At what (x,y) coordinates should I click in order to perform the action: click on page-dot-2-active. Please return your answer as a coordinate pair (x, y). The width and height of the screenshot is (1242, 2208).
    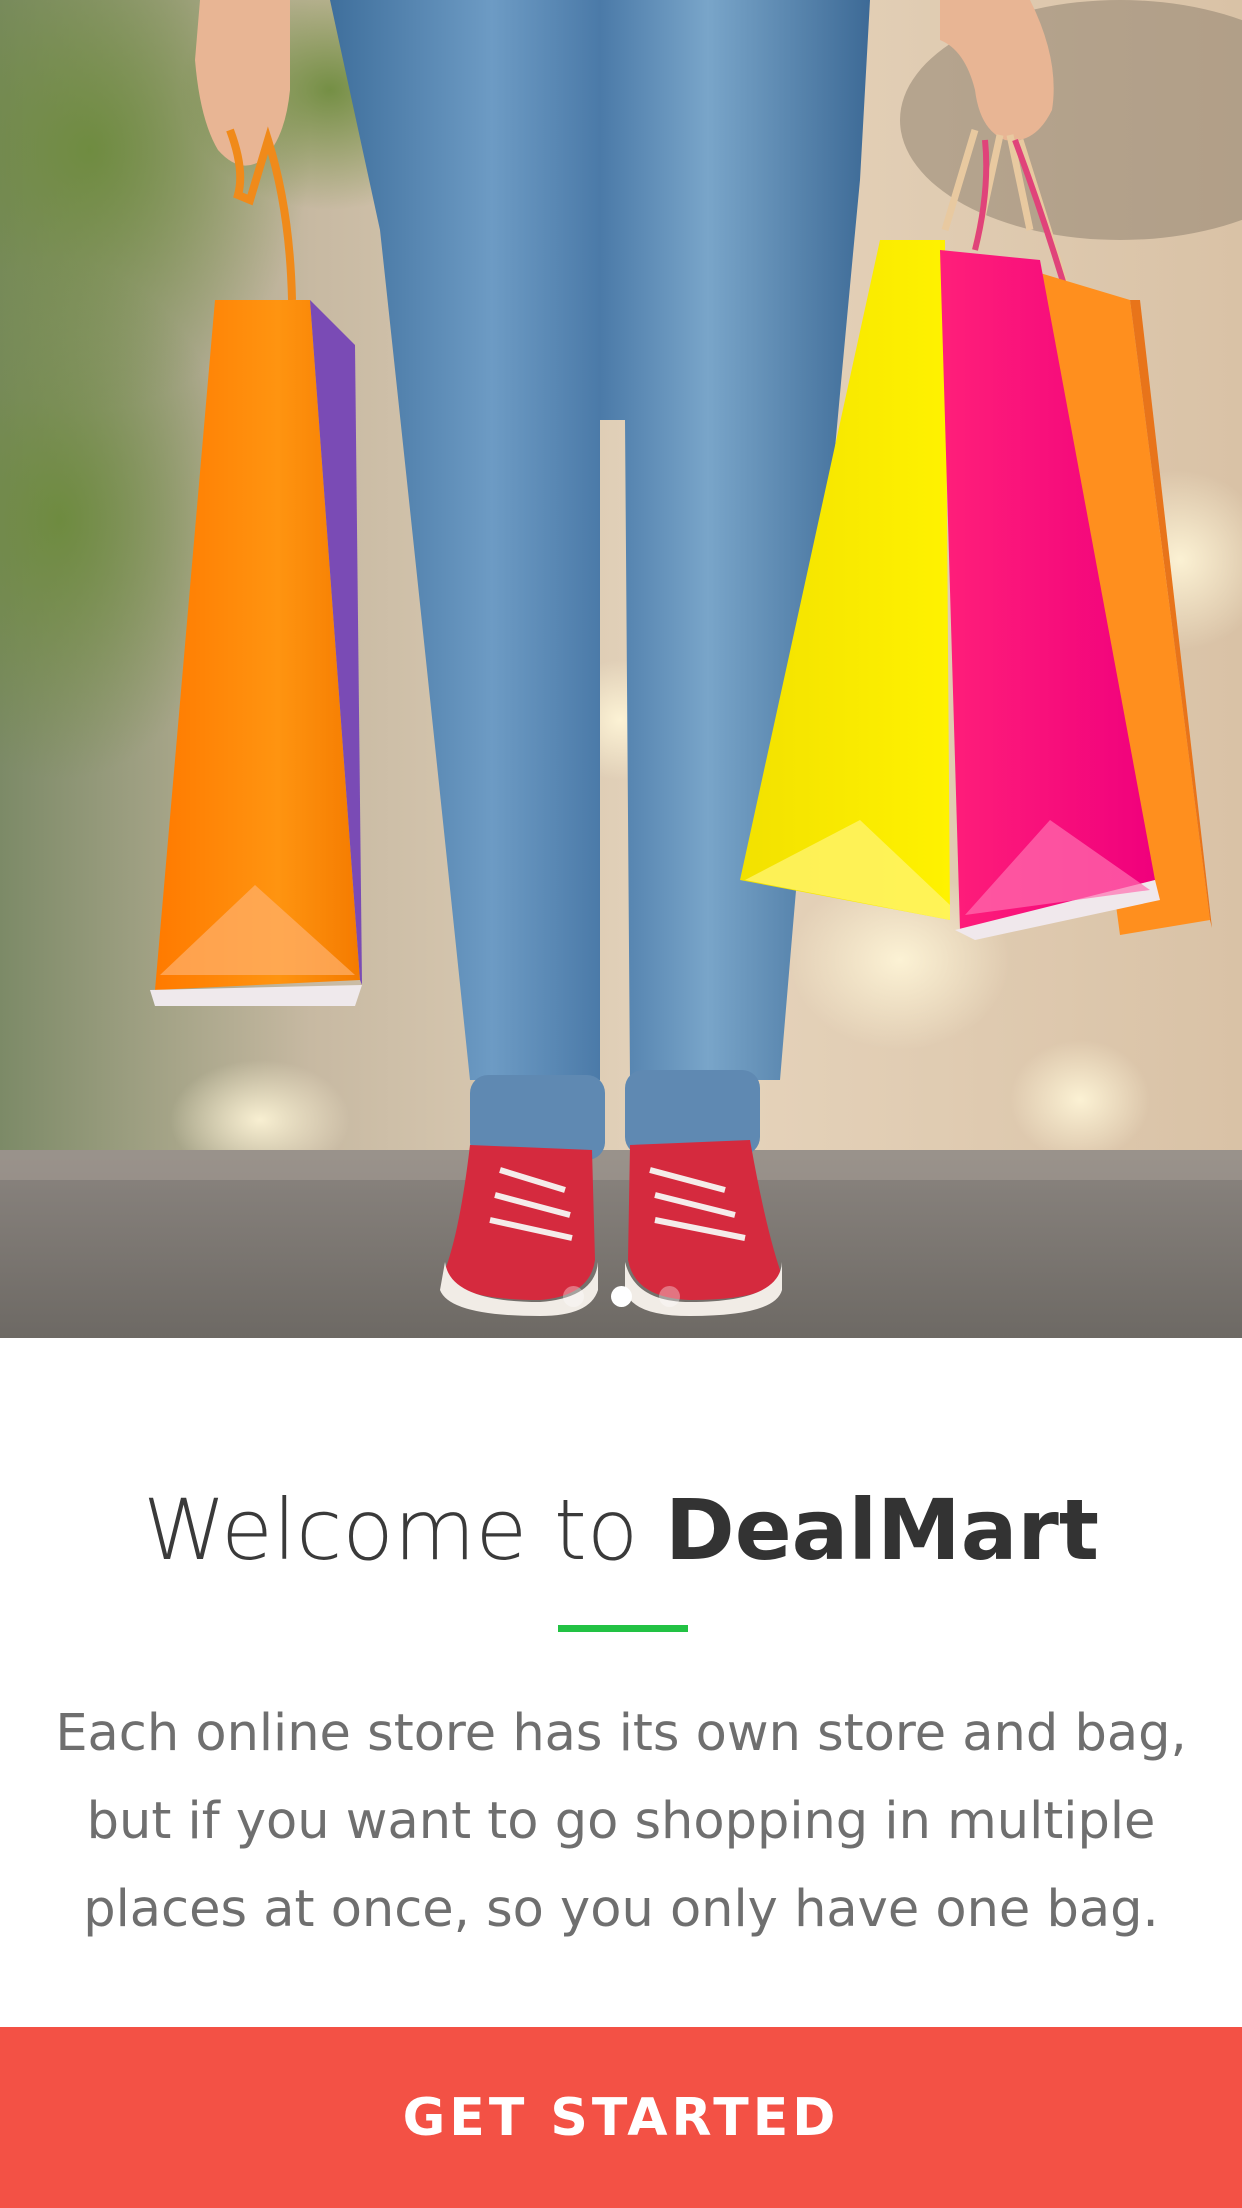
    Looking at the image, I should click on (621, 1296).